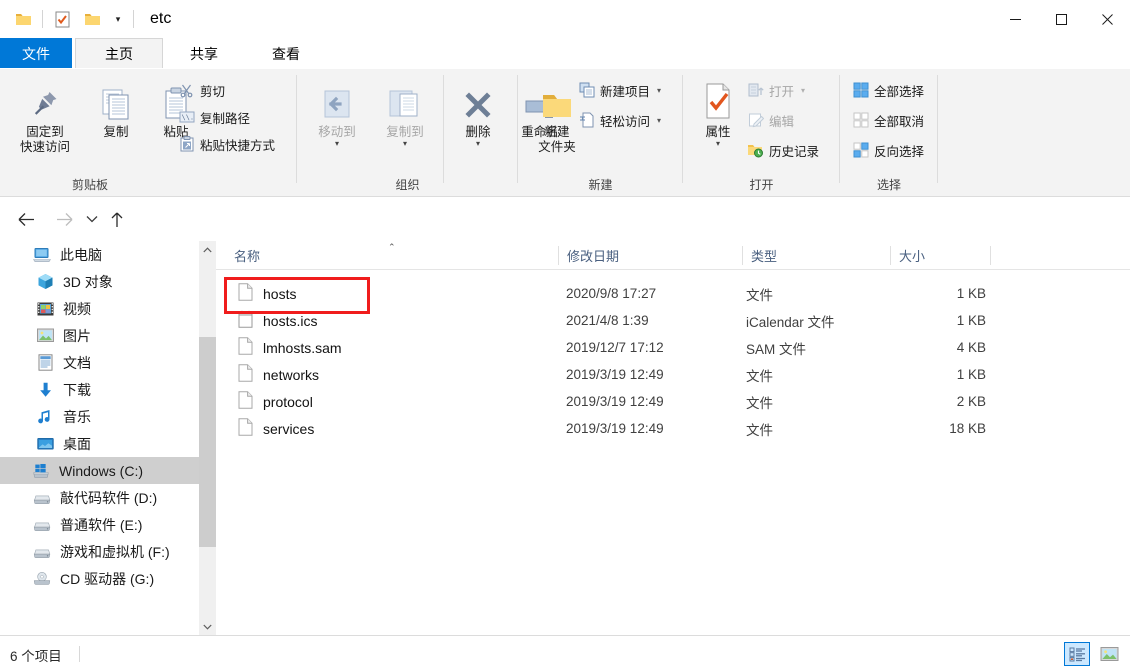 This screenshot has width=1130, height=672. I want to click on status-divider, so click(79, 654).